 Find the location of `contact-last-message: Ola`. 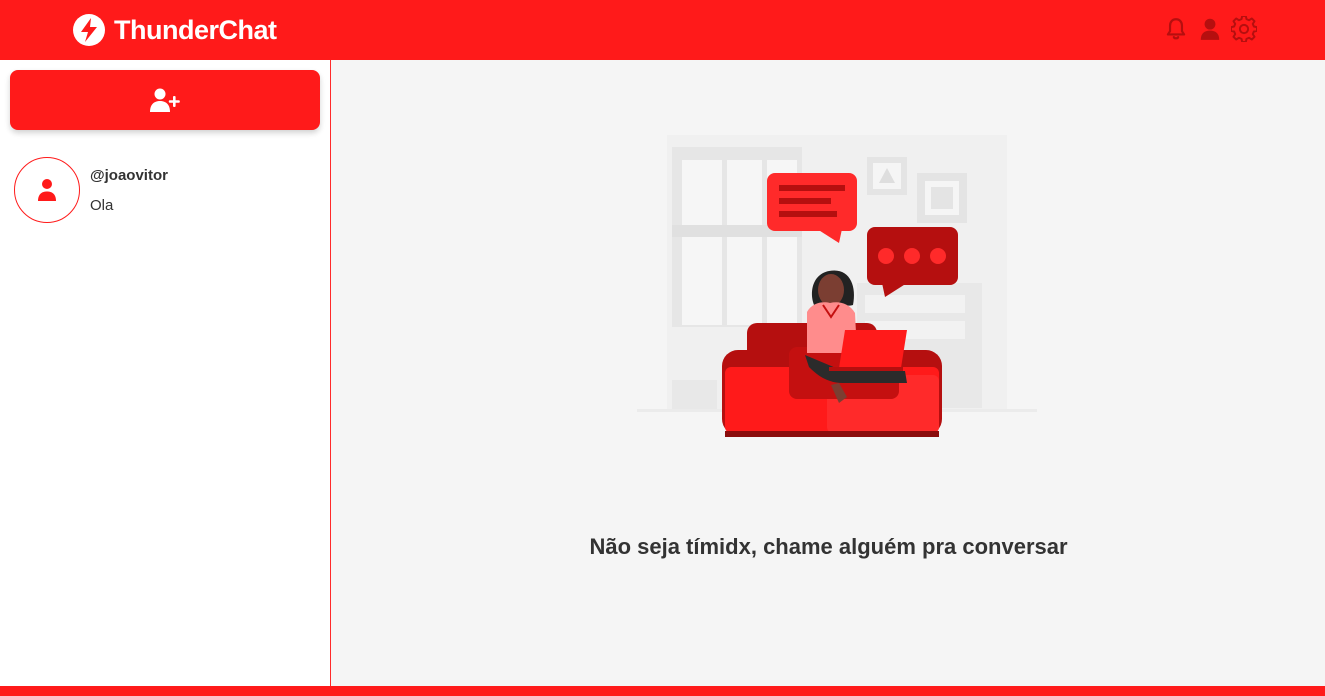

contact-last-message: Ola is located at coordinates (102, 205).